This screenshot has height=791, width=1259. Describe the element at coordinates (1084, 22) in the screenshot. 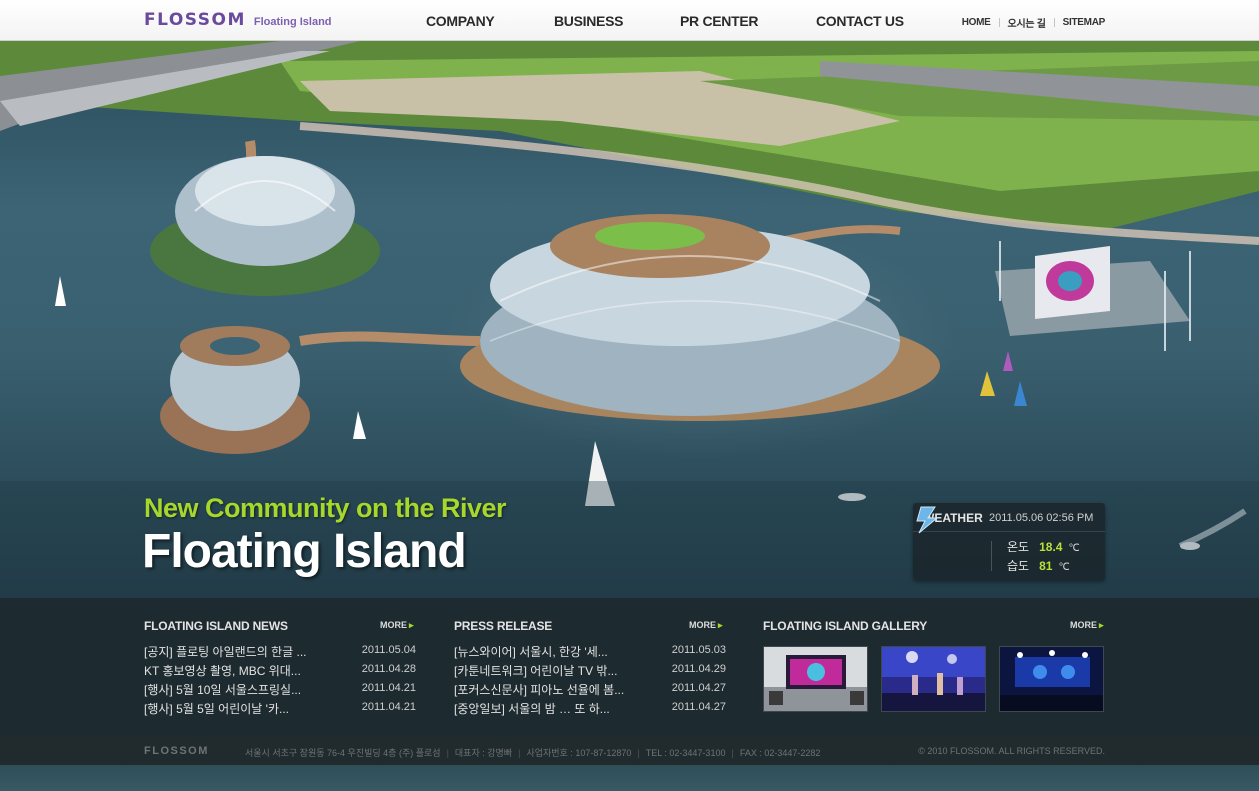

I see `util-sitemap: SITEMAP` at that location.